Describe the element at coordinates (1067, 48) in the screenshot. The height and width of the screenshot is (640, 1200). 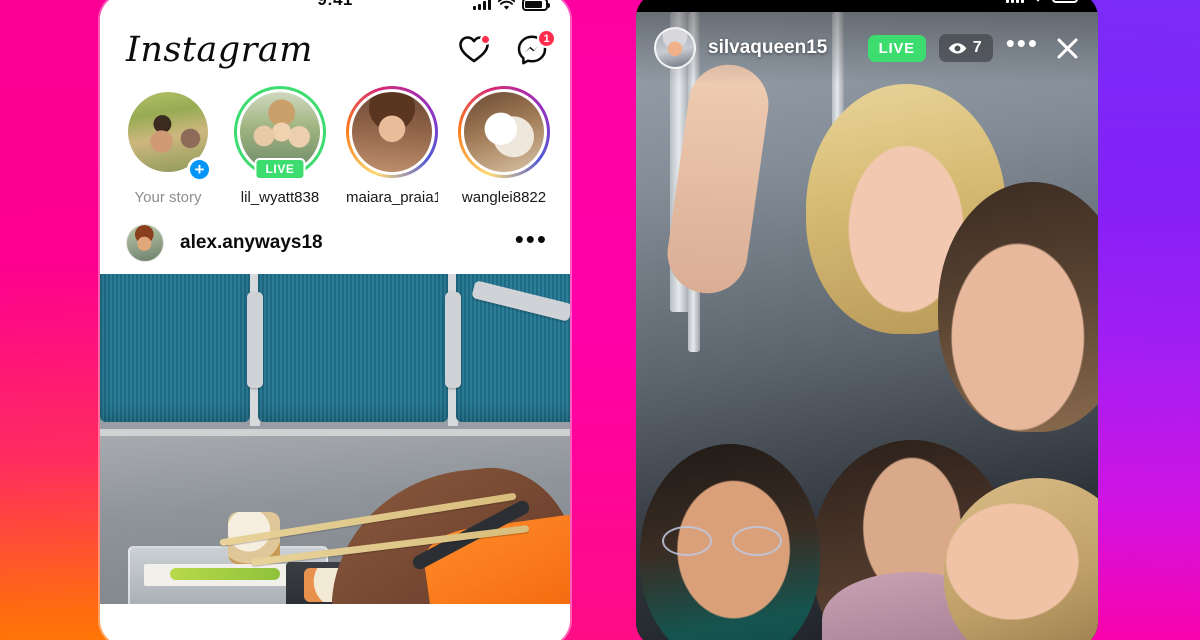
I see `close-icon` at that location.